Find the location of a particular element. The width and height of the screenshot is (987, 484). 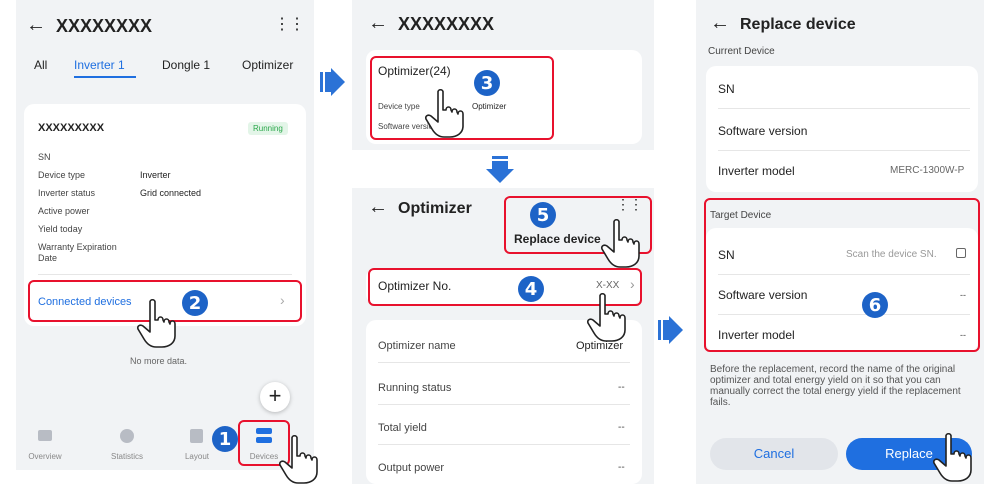

no-more-data: No more data. is located at coordinates (159, 361).